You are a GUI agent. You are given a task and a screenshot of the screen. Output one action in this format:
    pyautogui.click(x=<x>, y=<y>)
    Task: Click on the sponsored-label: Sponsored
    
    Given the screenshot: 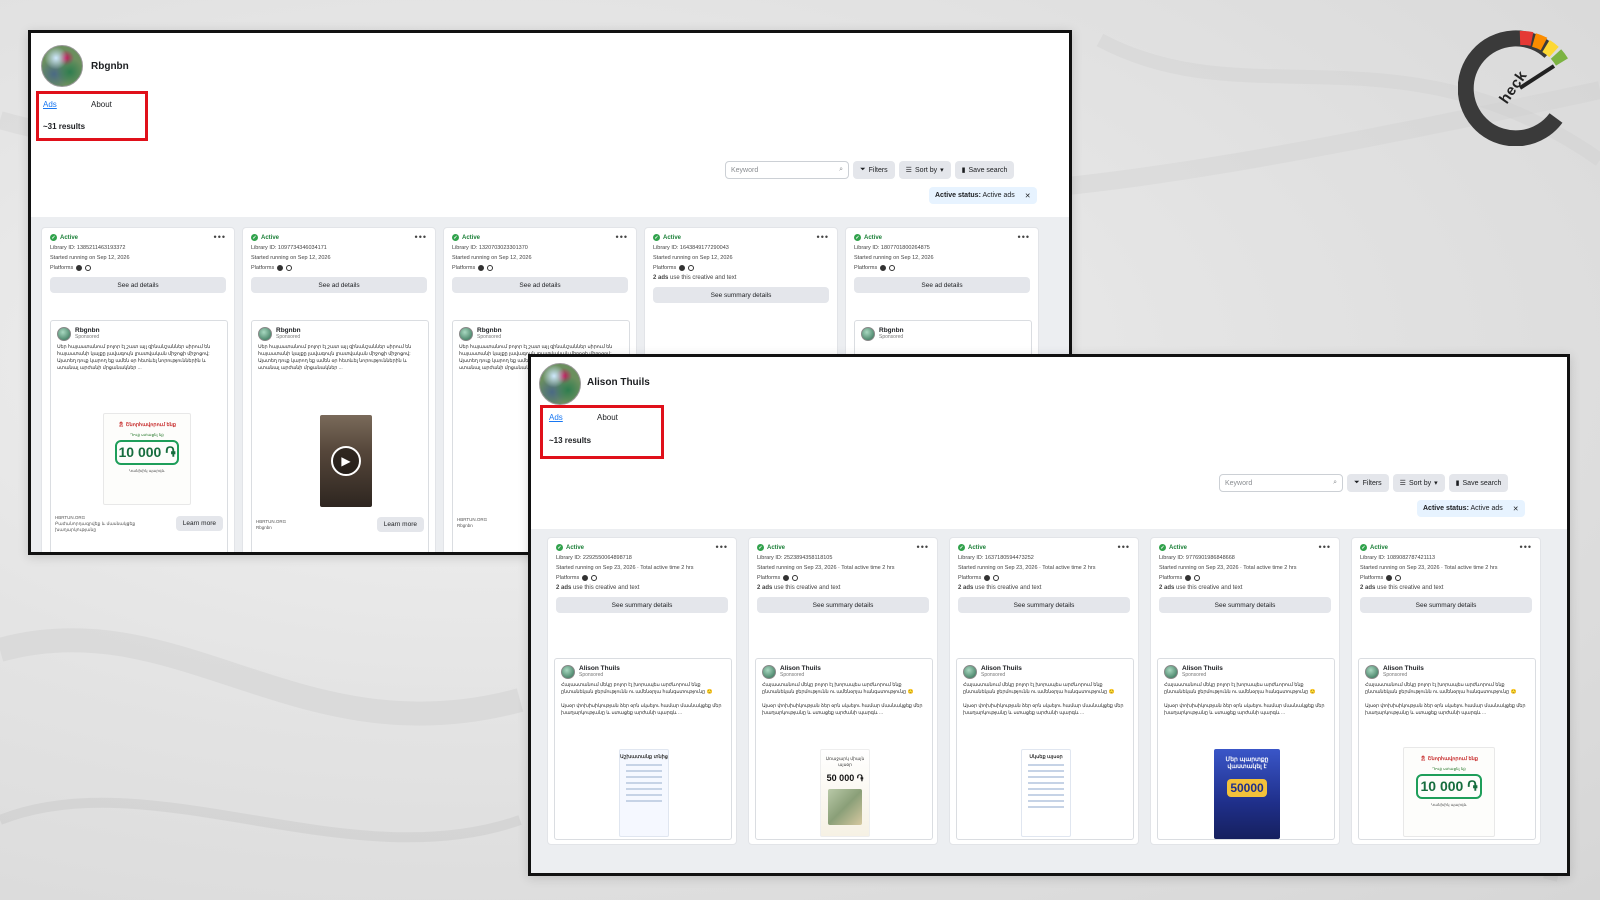 What is the action you would take?
    pyautogui.click(x=993, y=675)
    